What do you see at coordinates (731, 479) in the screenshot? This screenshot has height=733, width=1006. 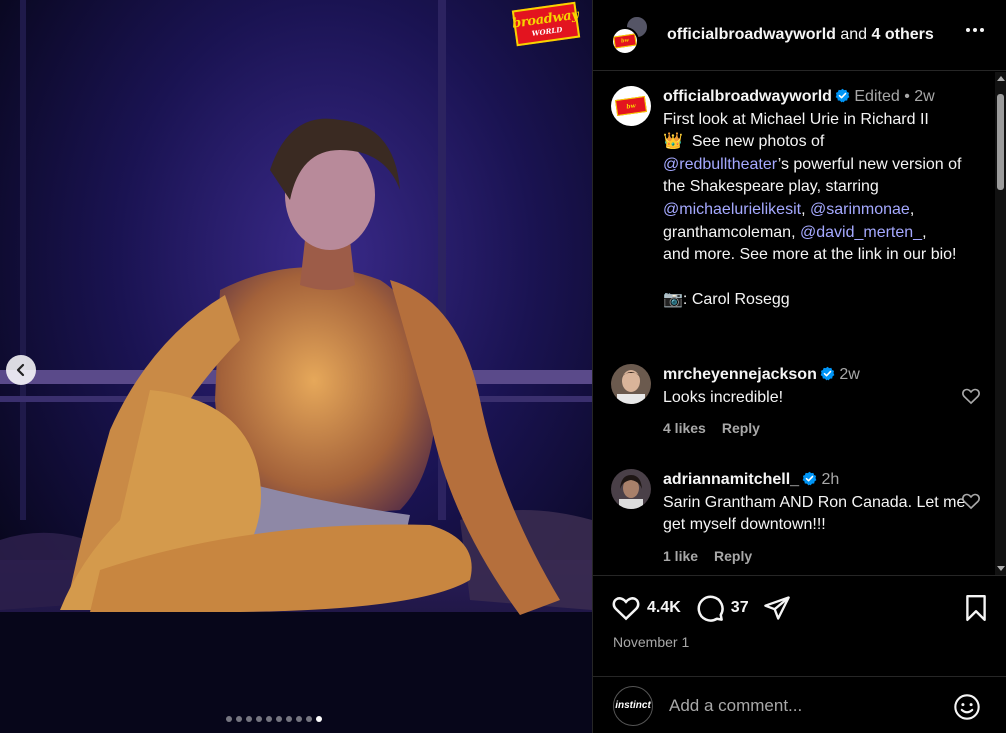 I see `comment-username: adriannamitchell_` at bounding box center [731, 479].